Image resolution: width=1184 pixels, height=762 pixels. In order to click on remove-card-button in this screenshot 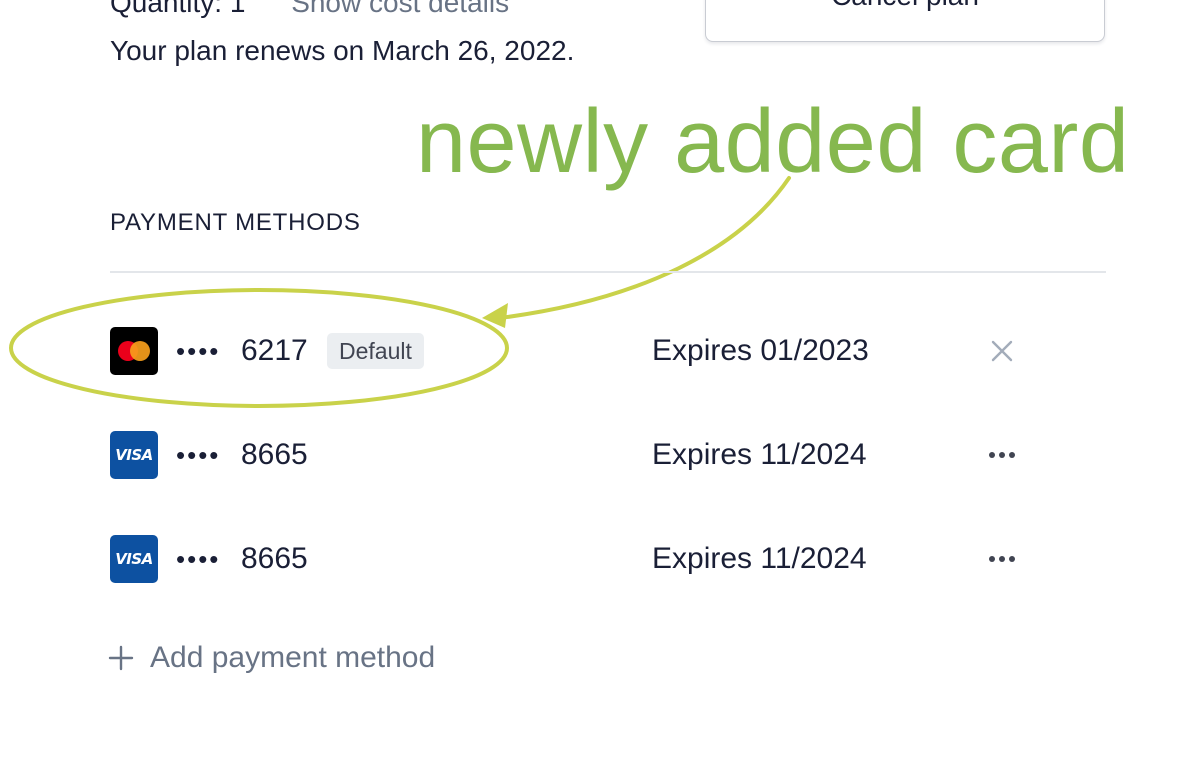, I will do `click(1002, 351)`.